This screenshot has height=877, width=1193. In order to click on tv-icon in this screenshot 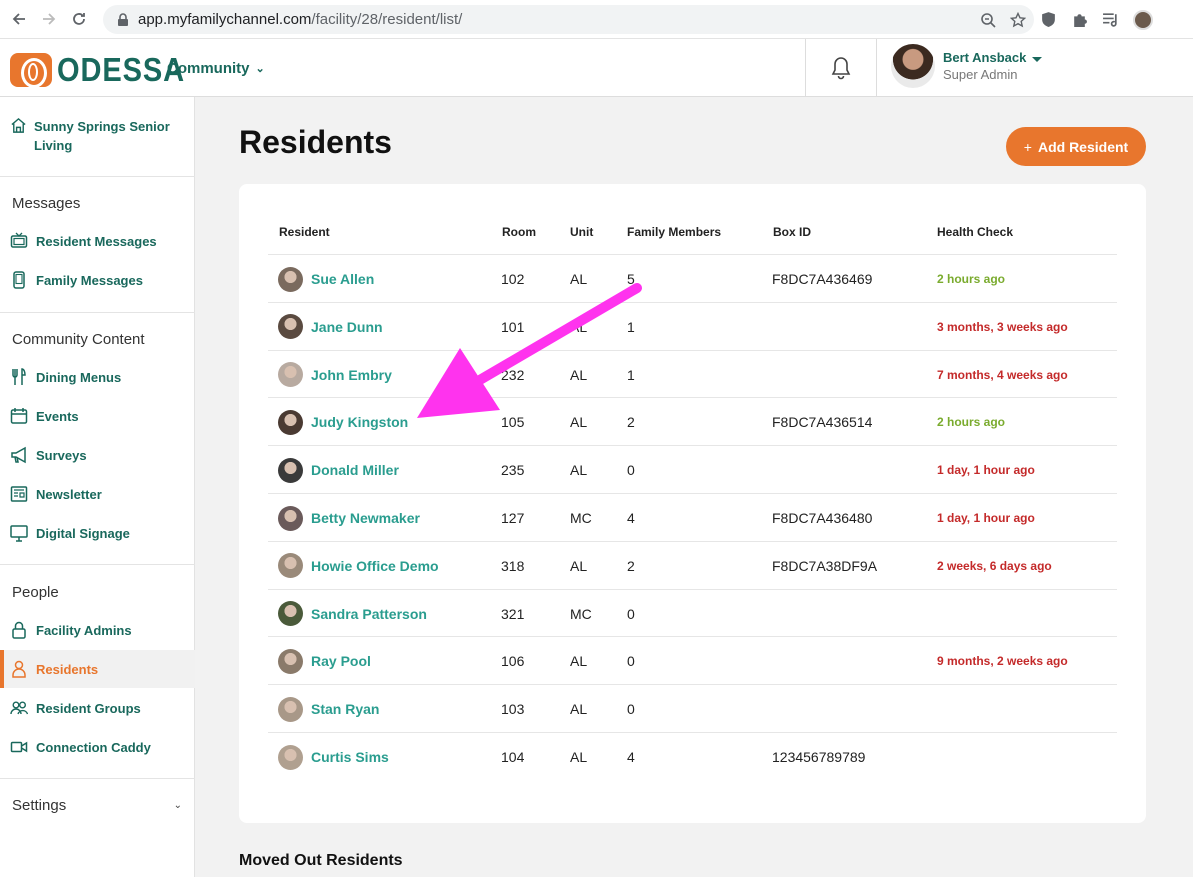, I will do `click(19, 240)`.